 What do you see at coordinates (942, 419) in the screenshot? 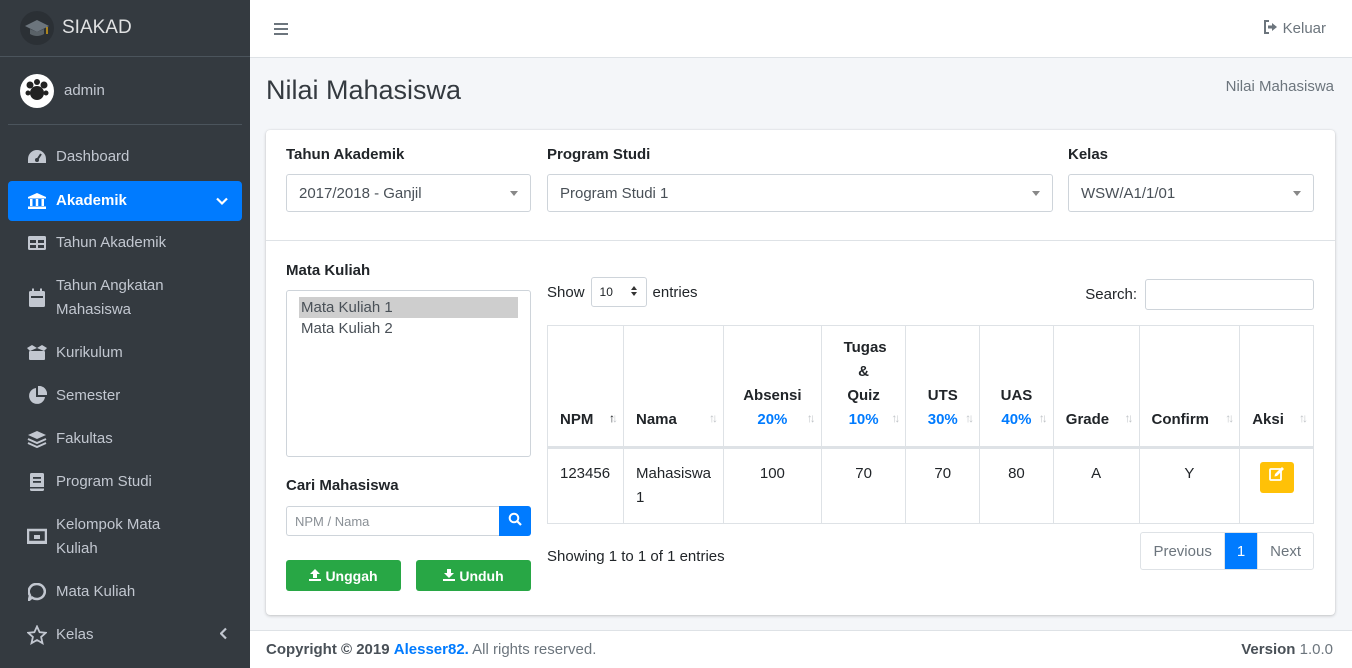
I see `col-weight: 30%` at bounding box center [942, 419].